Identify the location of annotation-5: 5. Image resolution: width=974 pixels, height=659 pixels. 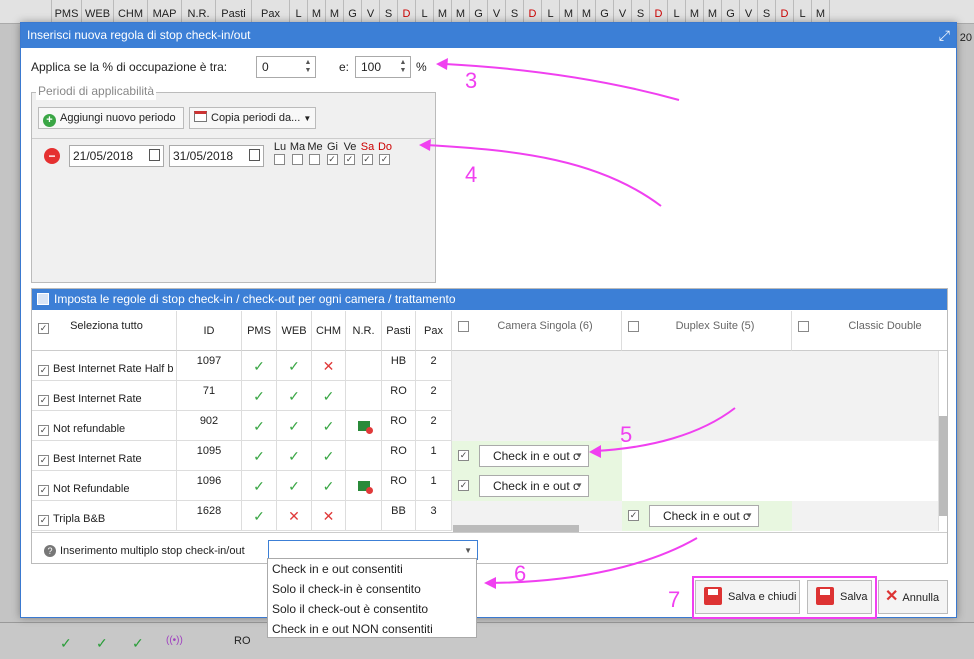
(626, 434).